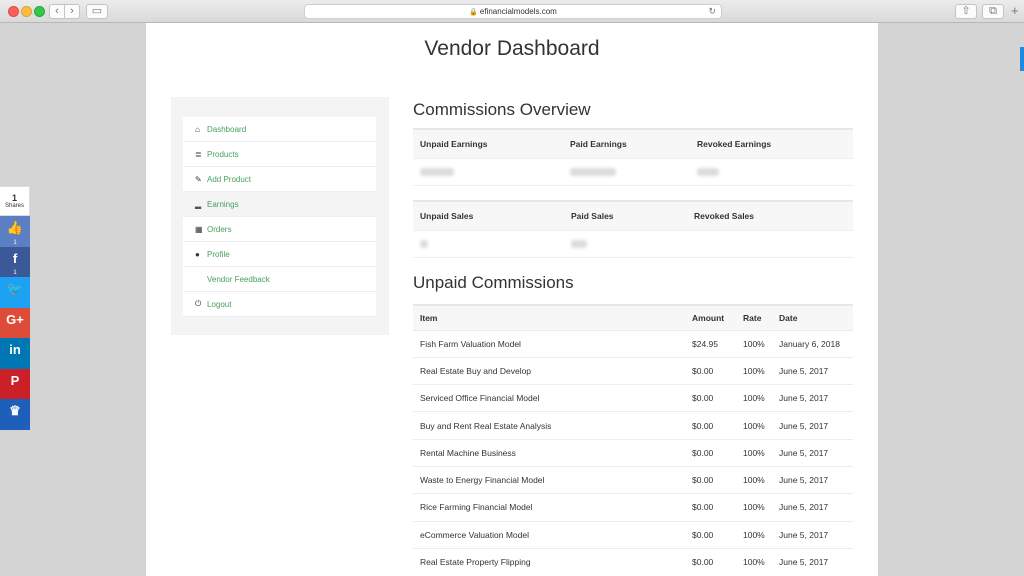  I want to click on table-header-row: Item Amount Rate Date, so click(633, 317).